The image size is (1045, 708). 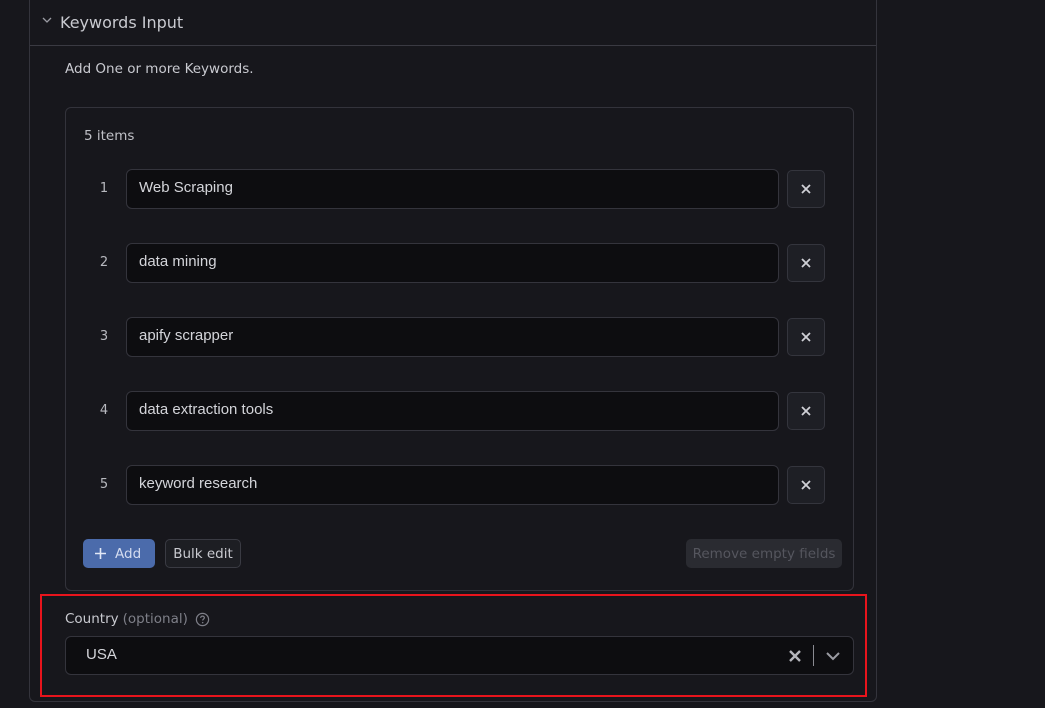 What do you see at coordinates (764, 553) in the screenshot?
I see `remove-empty-fields-button: Remove empty fields` at bounding box center [764, 553].